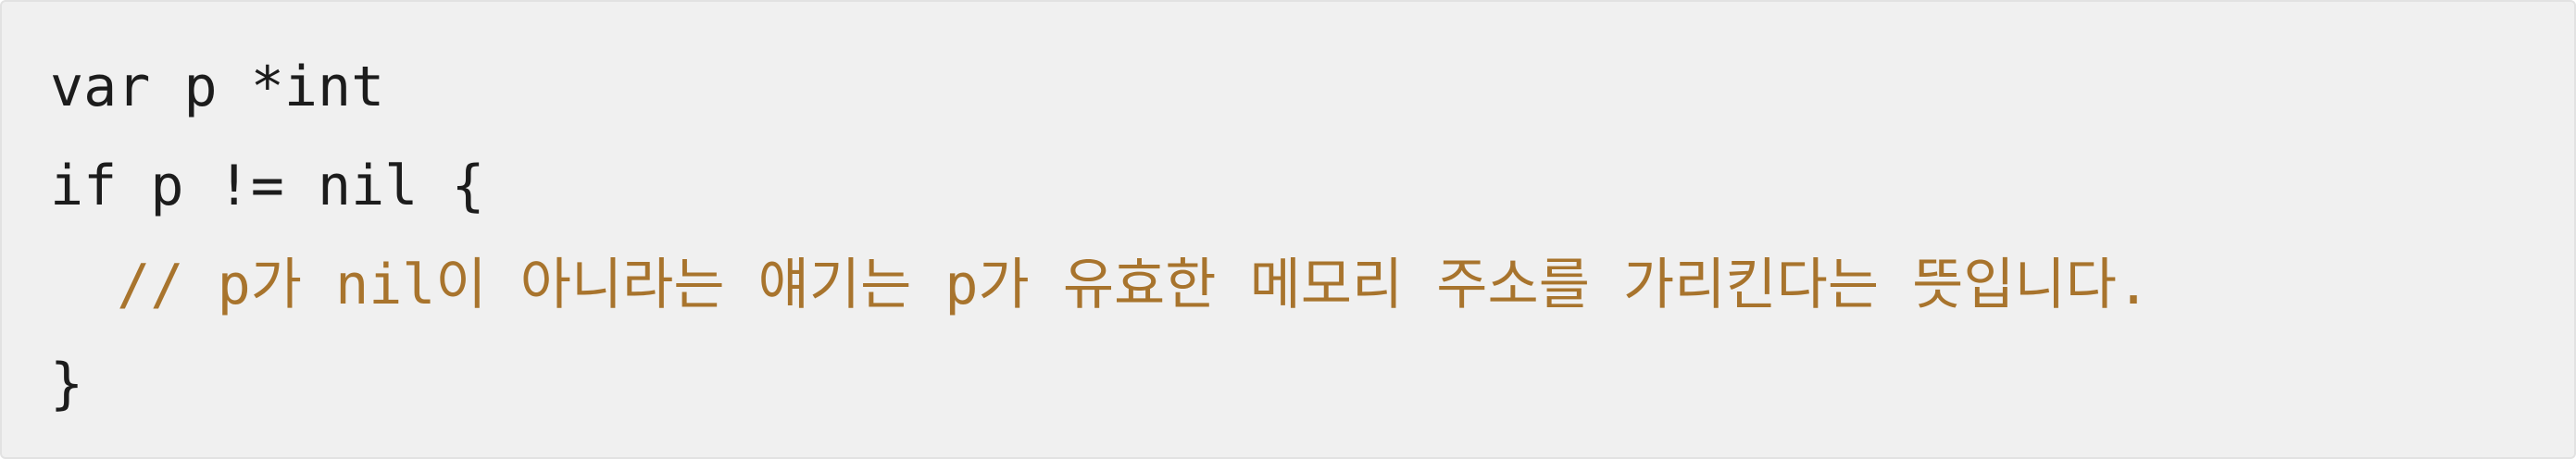 The width and height of the screenshot is (2576, 459). Describe the element at coordinates (67, 384) in the screenshot. I see `code-line-closing-brace: }` at that location.